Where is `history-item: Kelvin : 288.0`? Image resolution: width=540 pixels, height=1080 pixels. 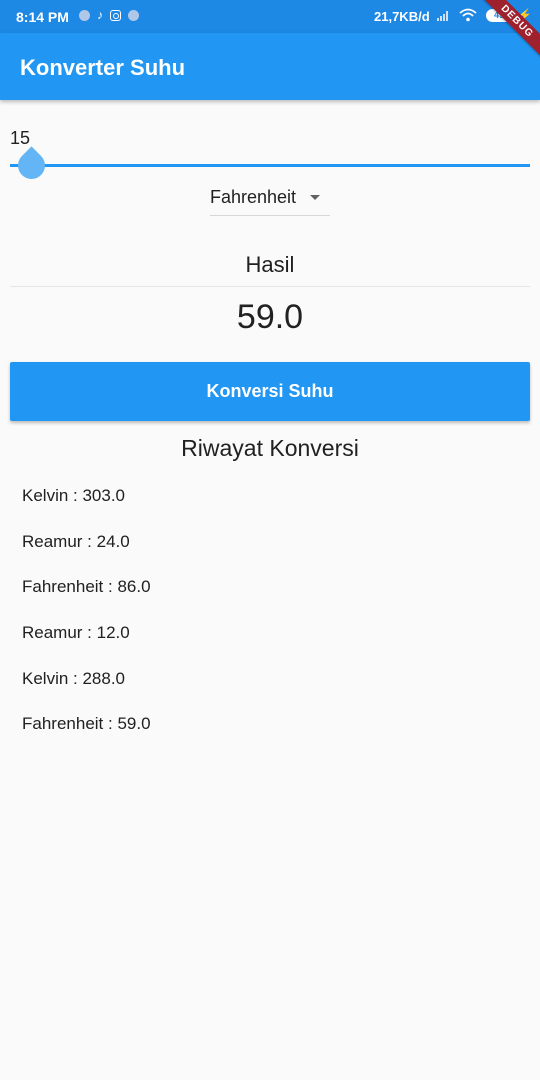 history-item: Kelvin : 288.0 is located at coordinates (74, 678).